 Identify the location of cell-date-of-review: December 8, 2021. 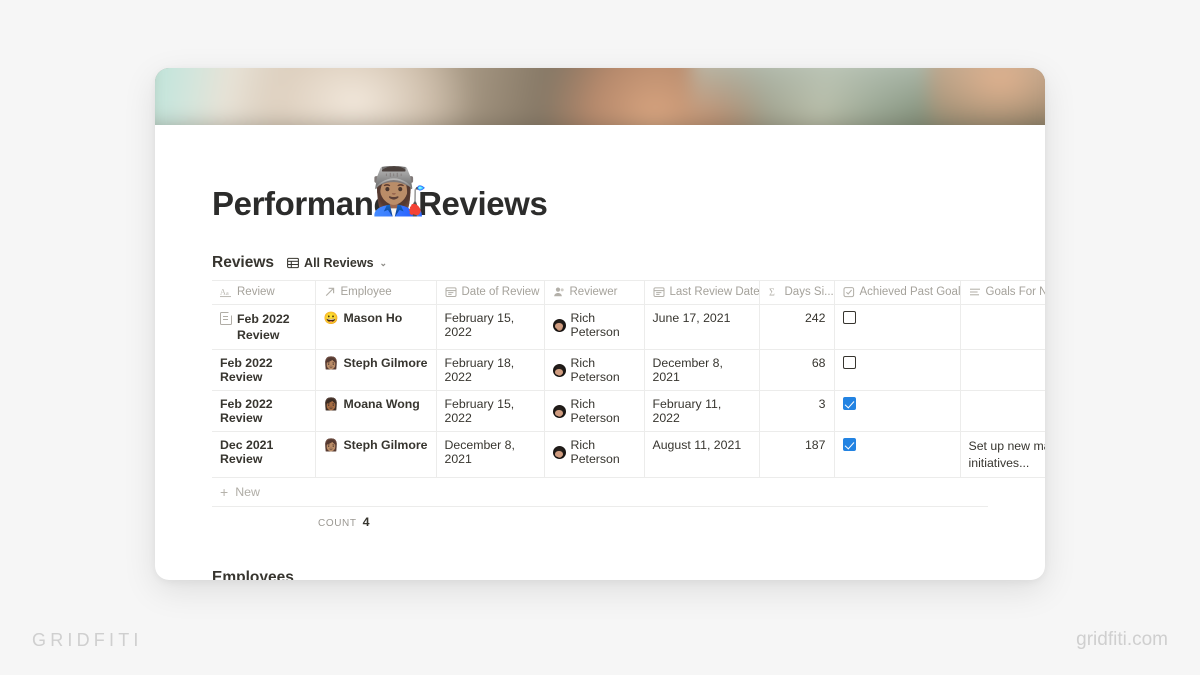
(490, 454).